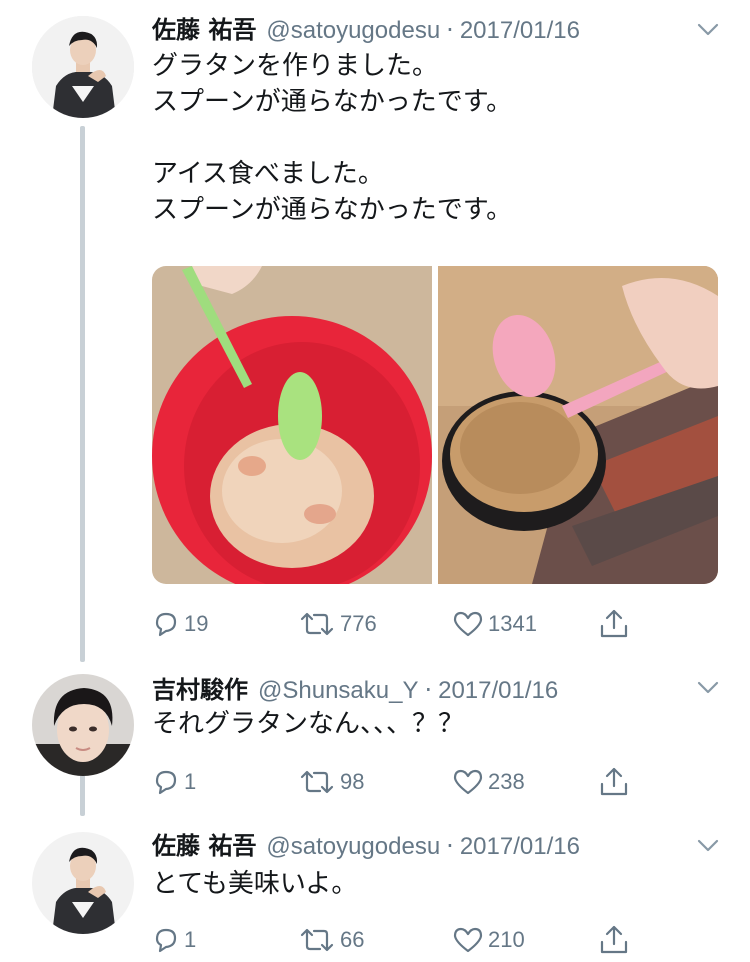 Image resolution: width=750 pixels, height=962 pixels. What do you see at coordinates (352, 781) in the screenshot?
I see `retweet-count: 98` at bounding box center [352, 781].